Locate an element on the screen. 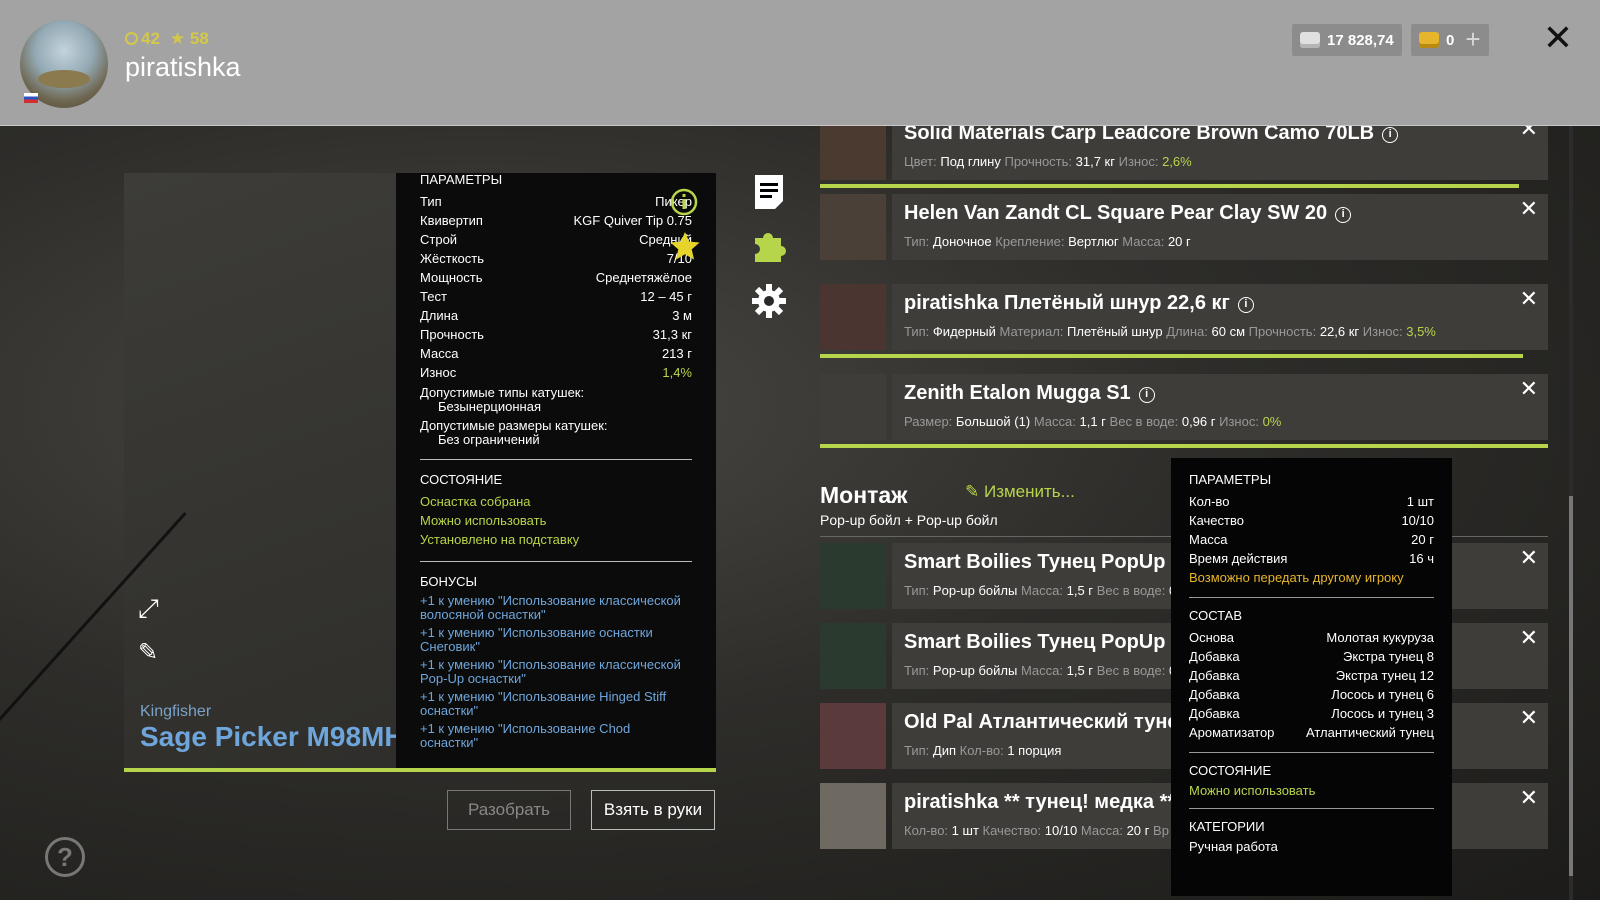  expand-icon: ⤢ is located at coordinates (153, 608).